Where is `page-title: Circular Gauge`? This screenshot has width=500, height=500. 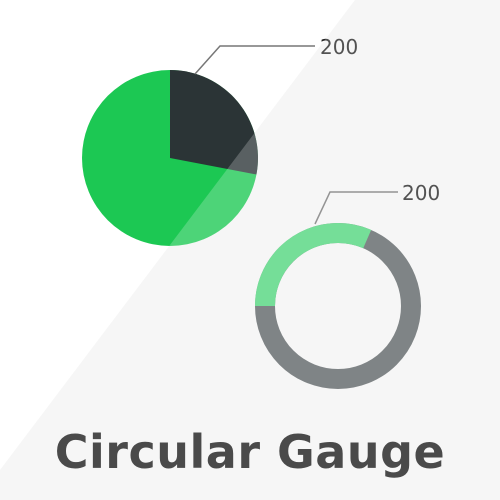
page-title: Circular Gauge is located at coordinates (250, 452).